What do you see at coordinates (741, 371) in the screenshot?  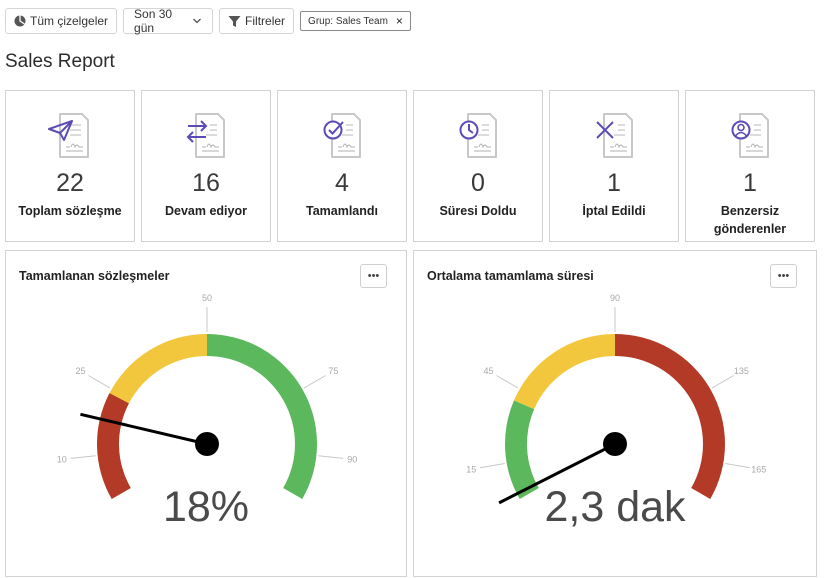 I see `gauge-tick-label: 135` at bounding box center [741, 371].